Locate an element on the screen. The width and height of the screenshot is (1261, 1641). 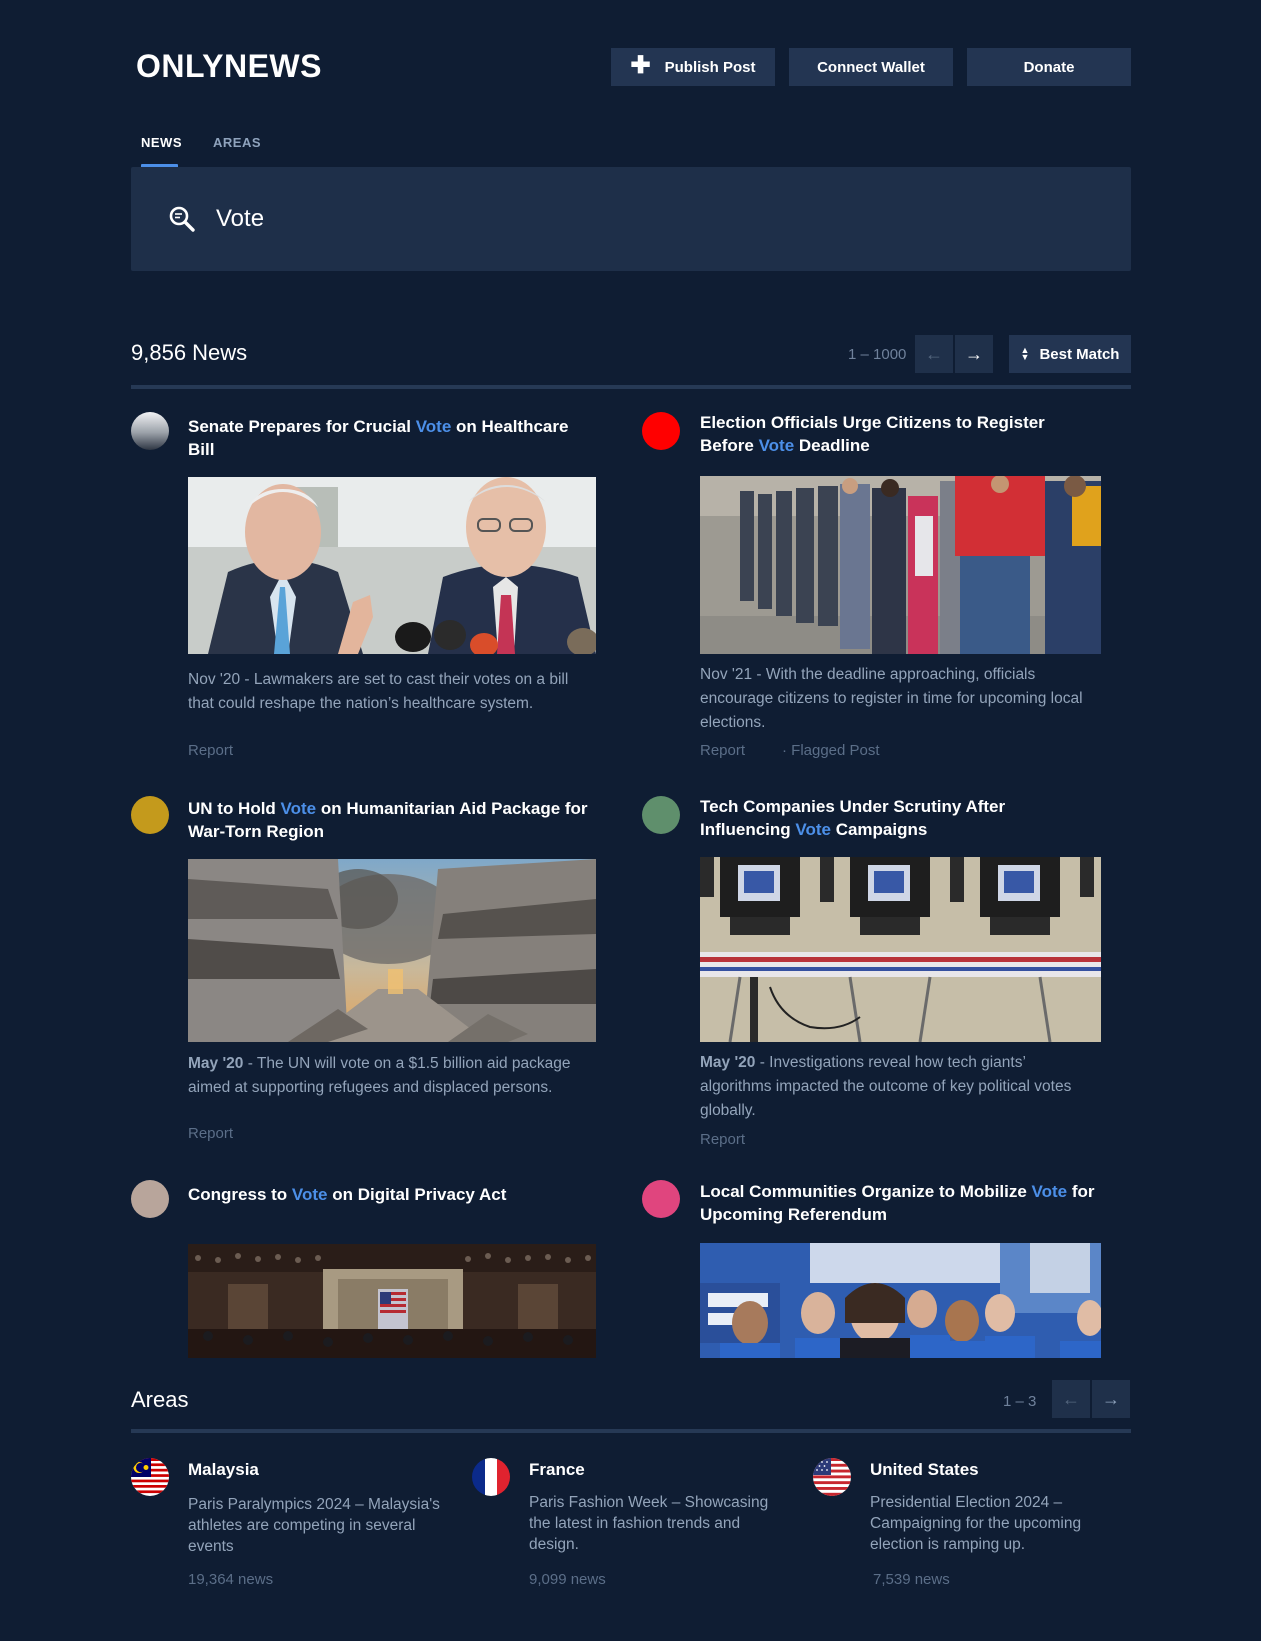
search-input is located at coordinates (616, 219).